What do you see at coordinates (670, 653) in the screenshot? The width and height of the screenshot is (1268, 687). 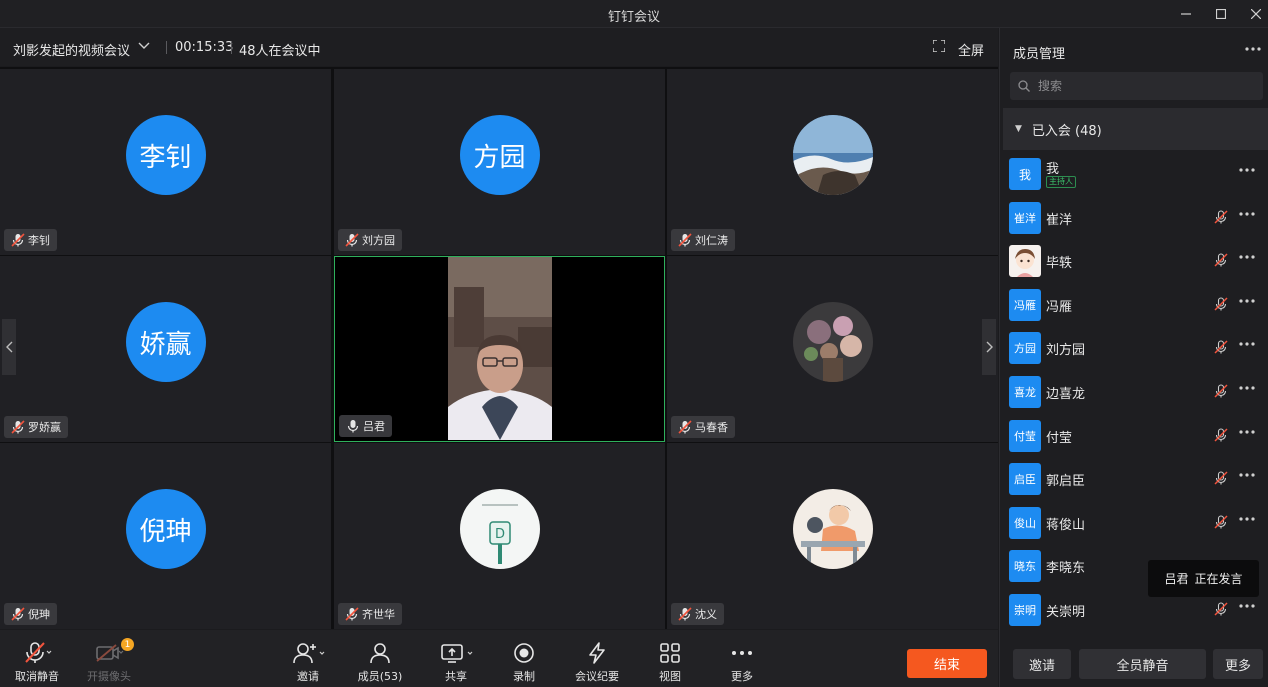 I see `grid-view-icon` at bounding box center [670, 653].